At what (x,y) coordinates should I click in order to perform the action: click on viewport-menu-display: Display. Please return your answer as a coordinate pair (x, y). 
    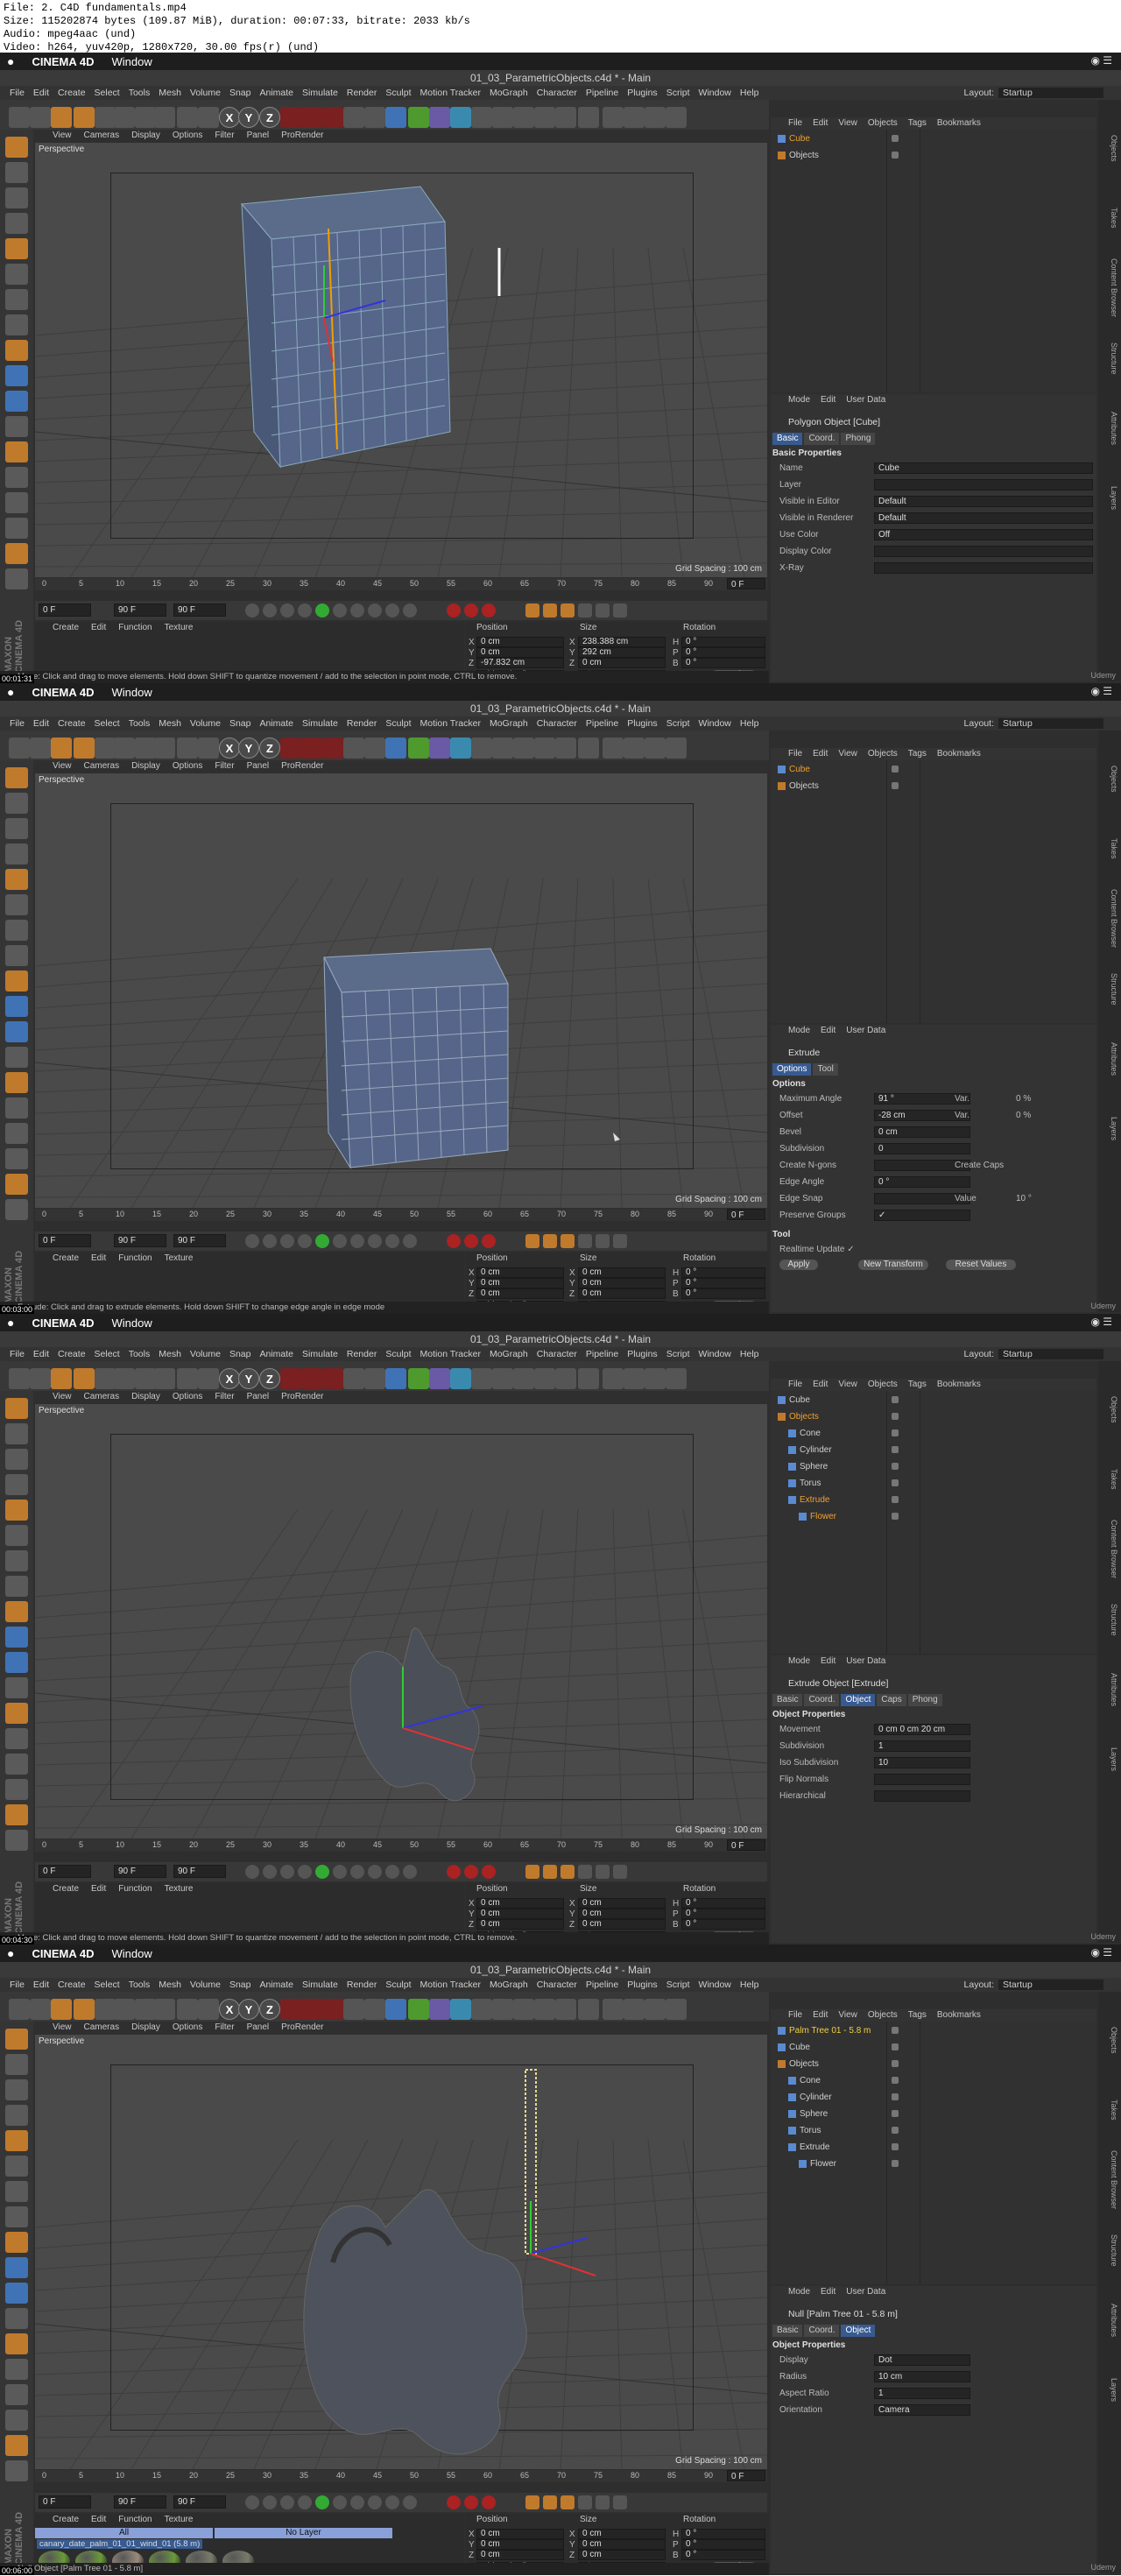
    Looking at the image, I should click on (145, 766).